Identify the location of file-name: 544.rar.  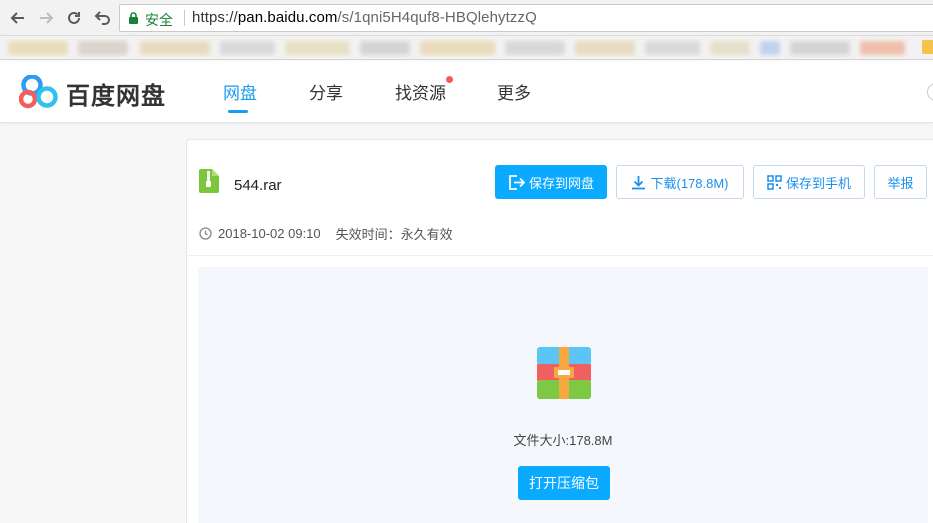
(258, 185).